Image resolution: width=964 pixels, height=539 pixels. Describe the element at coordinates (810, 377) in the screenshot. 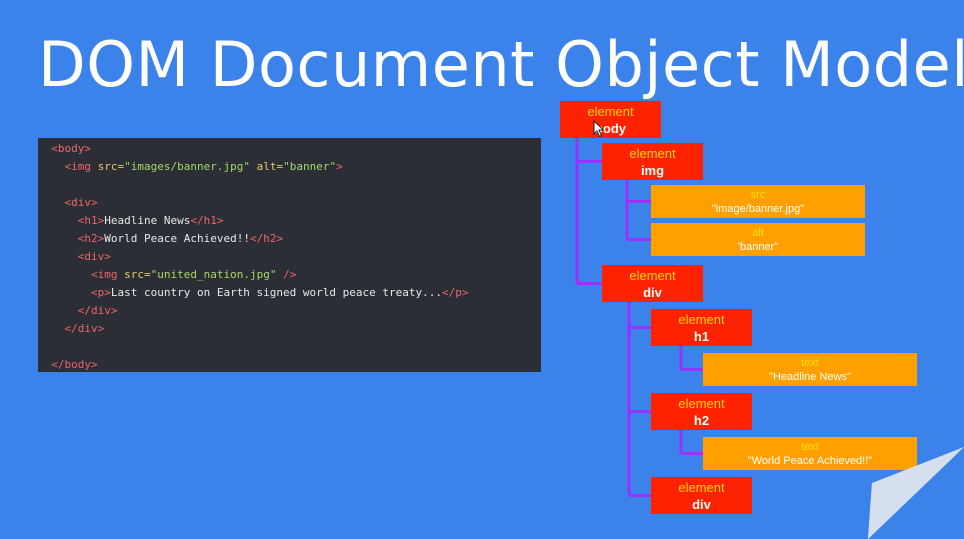

I see `node-value: "Headline News"` at that location.